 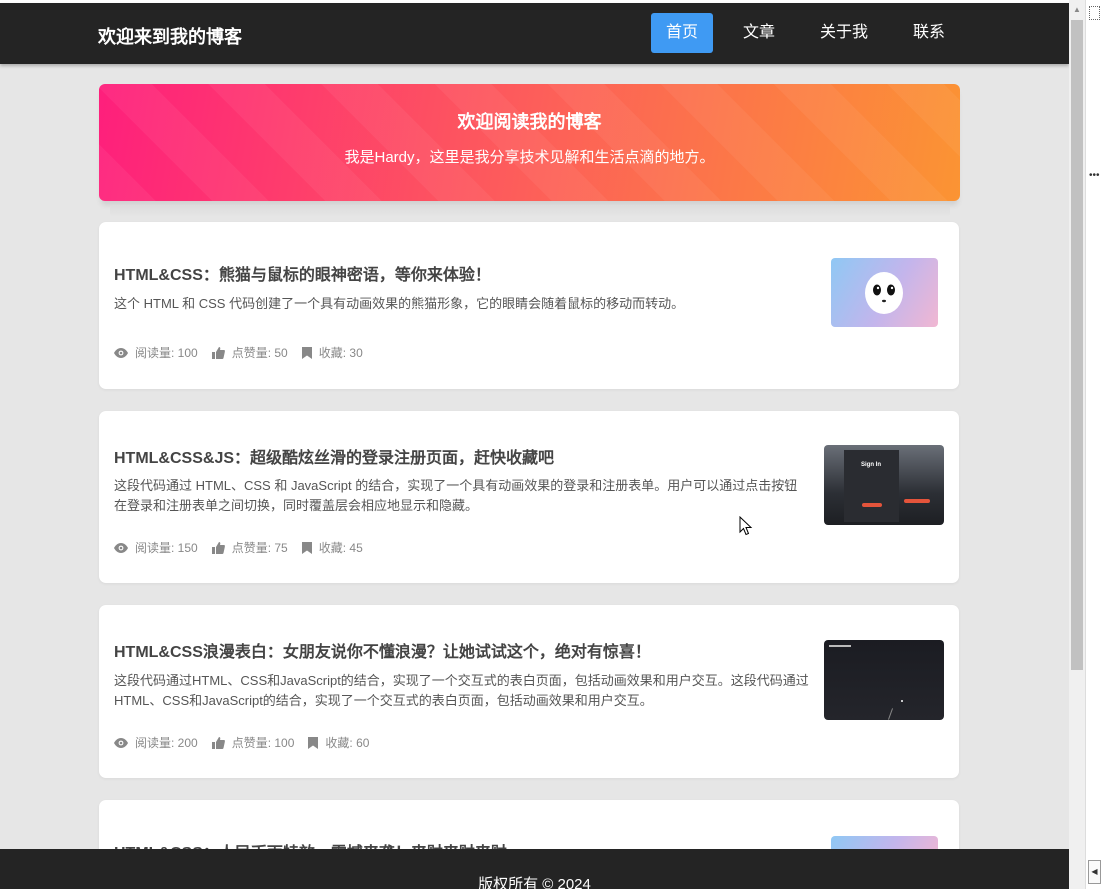 I want to click on likes-stat: 点赞量: 100, so click(x=253, y=742).